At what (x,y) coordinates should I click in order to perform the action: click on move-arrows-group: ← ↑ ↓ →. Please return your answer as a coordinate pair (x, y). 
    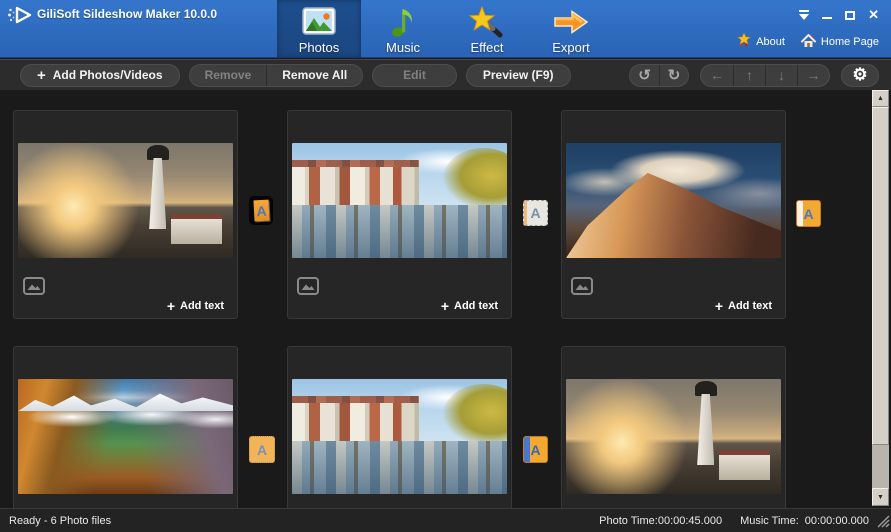
    Looking at the image, I should click on (765, 75).